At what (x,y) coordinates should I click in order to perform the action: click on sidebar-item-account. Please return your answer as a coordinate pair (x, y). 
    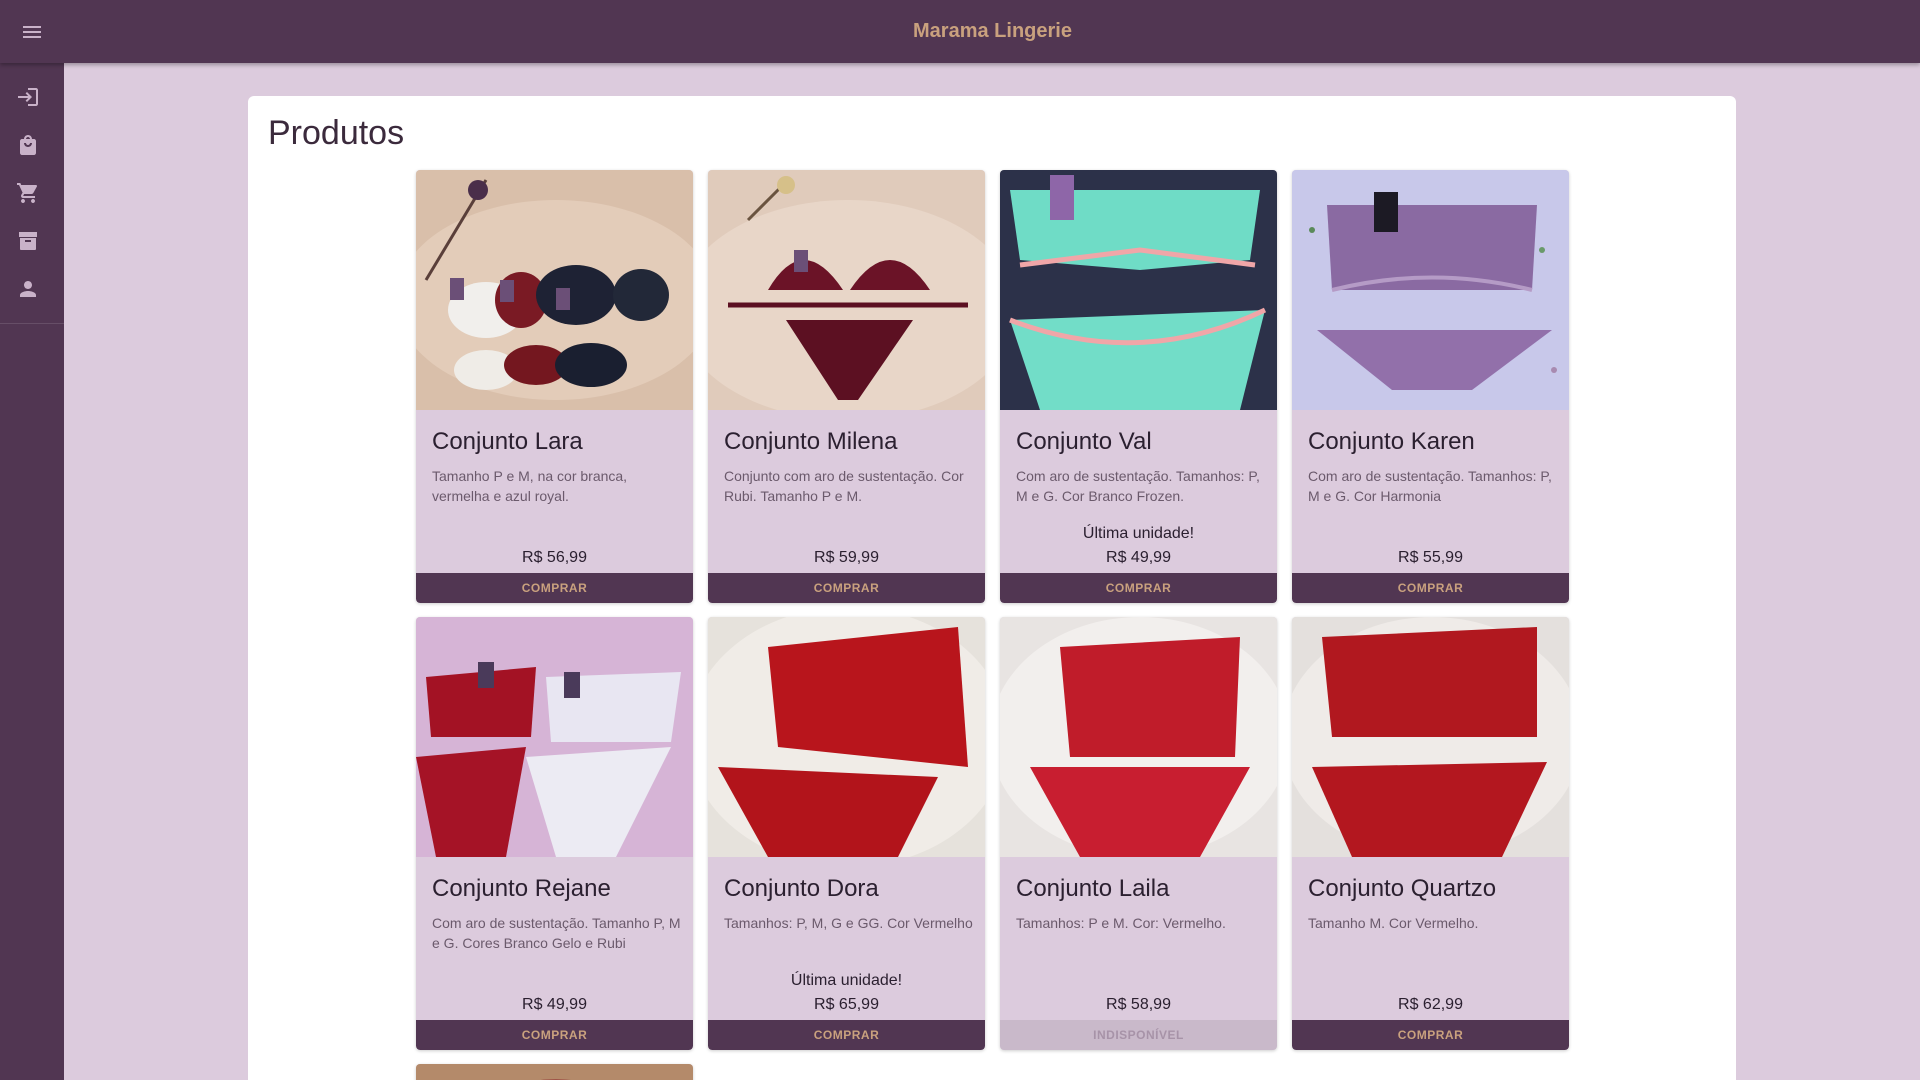
    Looking at the image, I should click on (32, 289).